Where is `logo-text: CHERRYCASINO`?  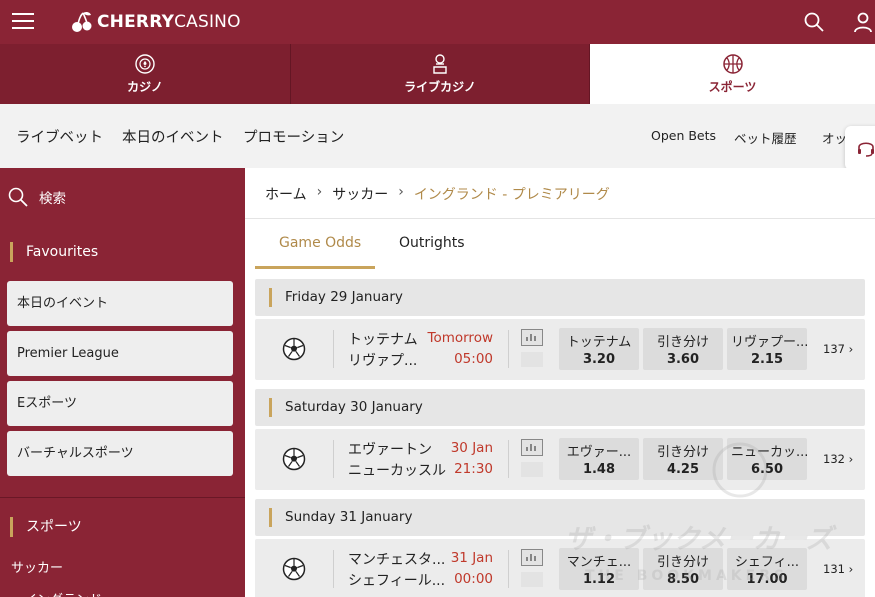 logo-text: CHERRYCASINO is located at coordinates (169, 22).